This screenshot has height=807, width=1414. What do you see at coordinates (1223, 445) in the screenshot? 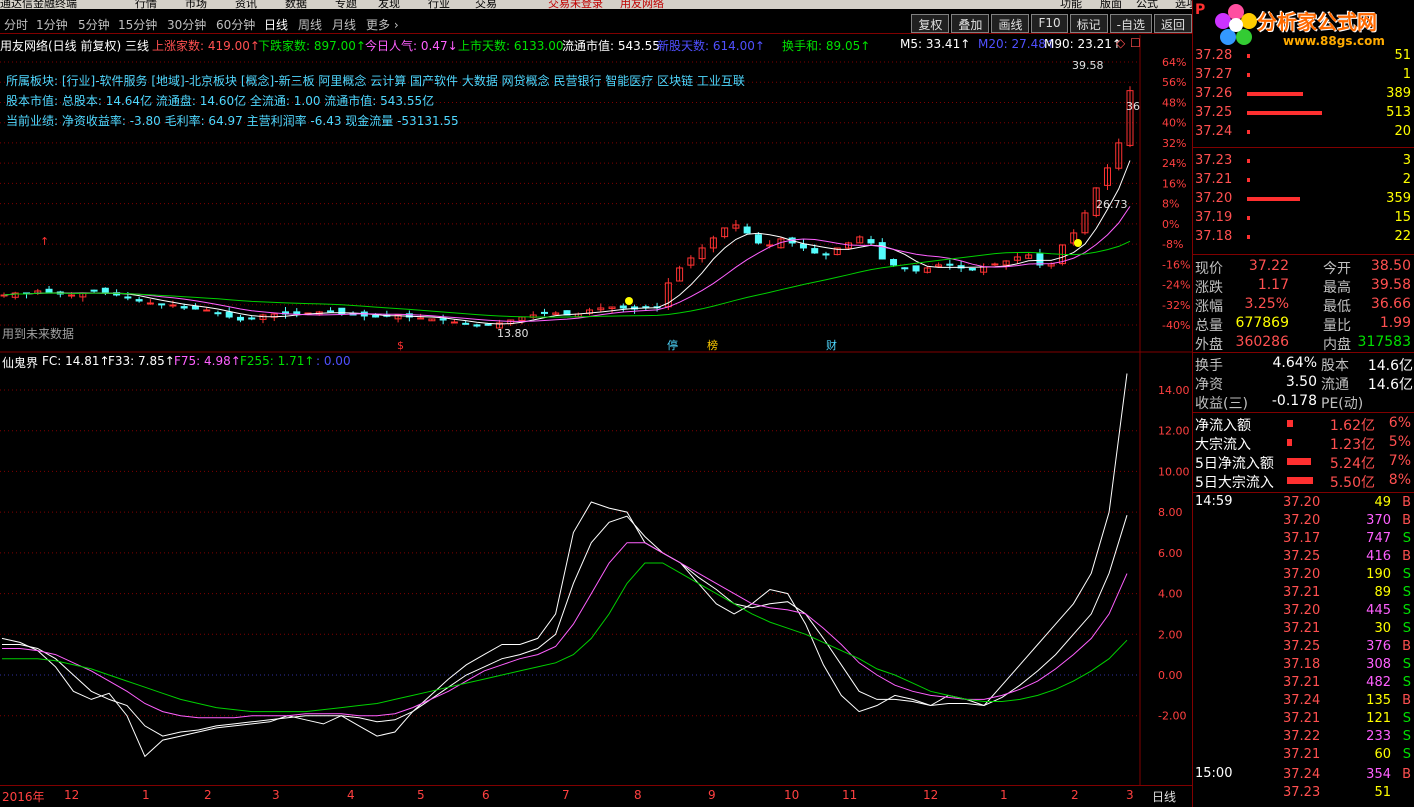
I see `flow-label: 大宗流入` at bounding box center [1223, 445].